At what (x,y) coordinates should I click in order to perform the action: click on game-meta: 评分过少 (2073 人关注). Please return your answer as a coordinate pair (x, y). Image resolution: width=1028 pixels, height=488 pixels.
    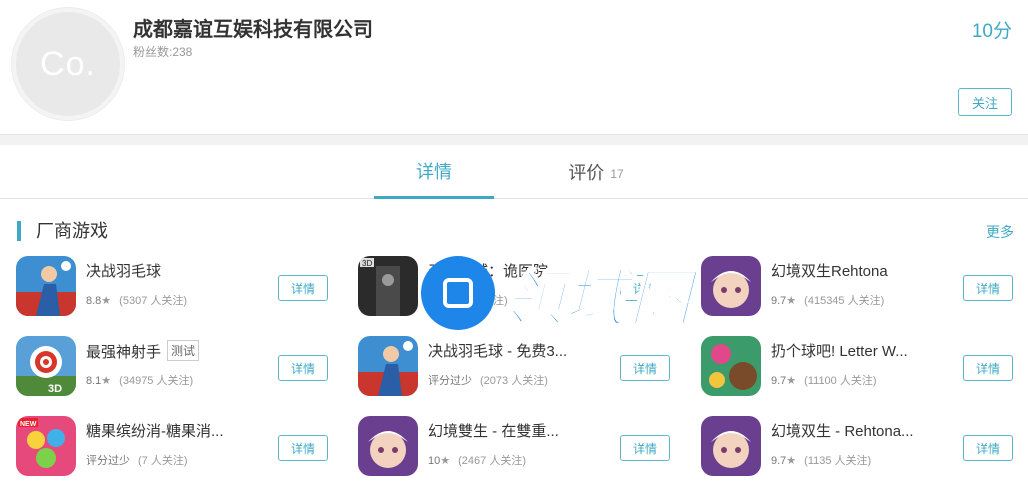
    Looking at the image, I should click on (488, 380).